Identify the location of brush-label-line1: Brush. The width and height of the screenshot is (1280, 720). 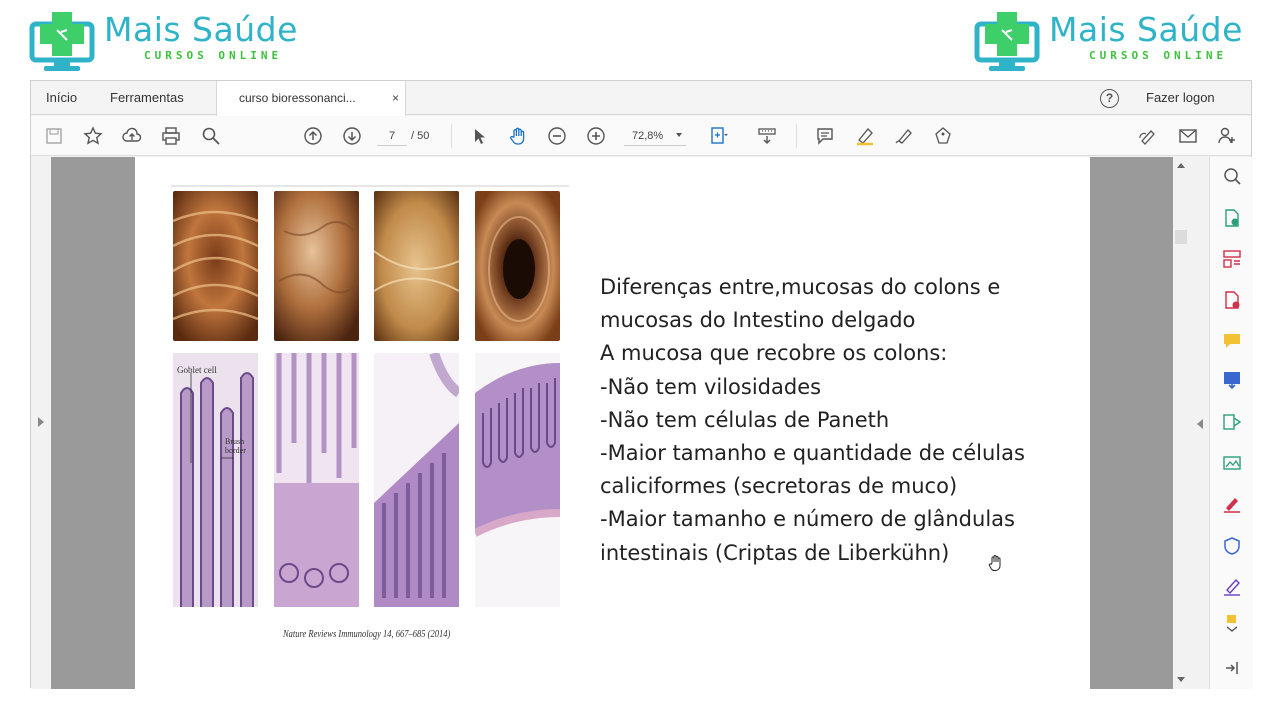
(235, 441).